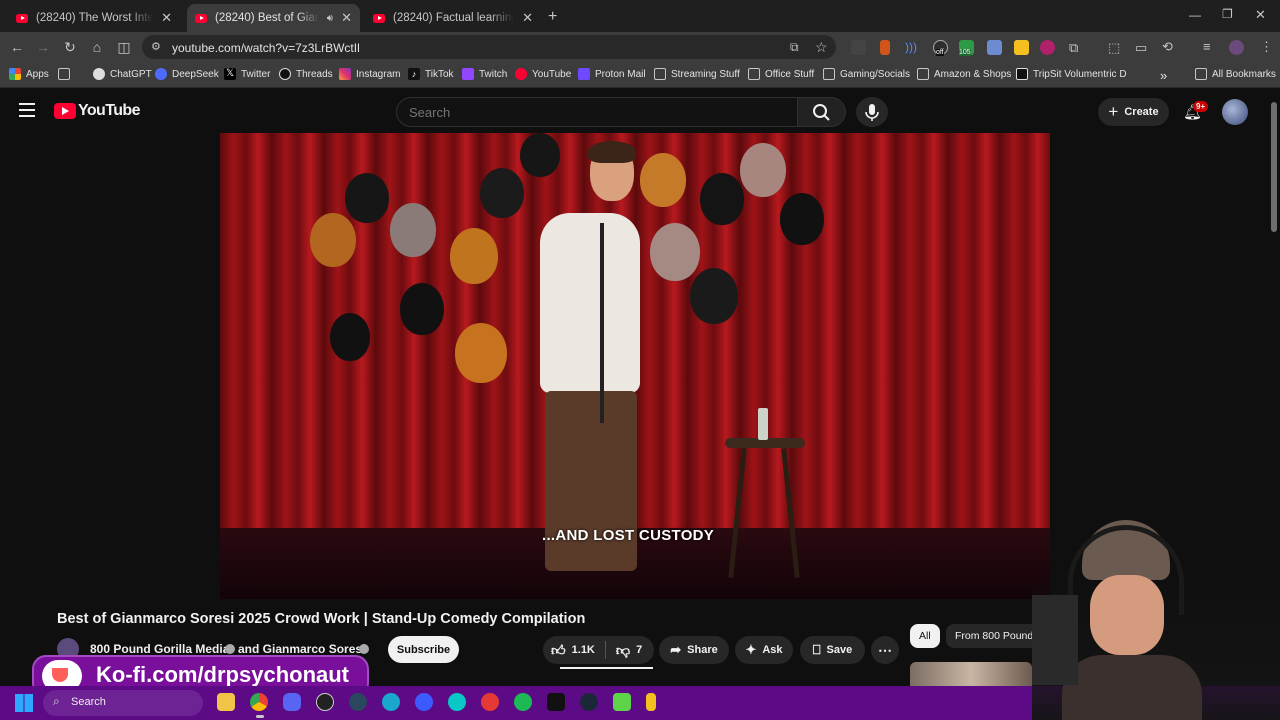  What do you see at coordinates (453, 18) in the screenshot?
I see `tab-factual-learning: (28240) Factual learning: Disco ✕` at bounding box center [453, 18].